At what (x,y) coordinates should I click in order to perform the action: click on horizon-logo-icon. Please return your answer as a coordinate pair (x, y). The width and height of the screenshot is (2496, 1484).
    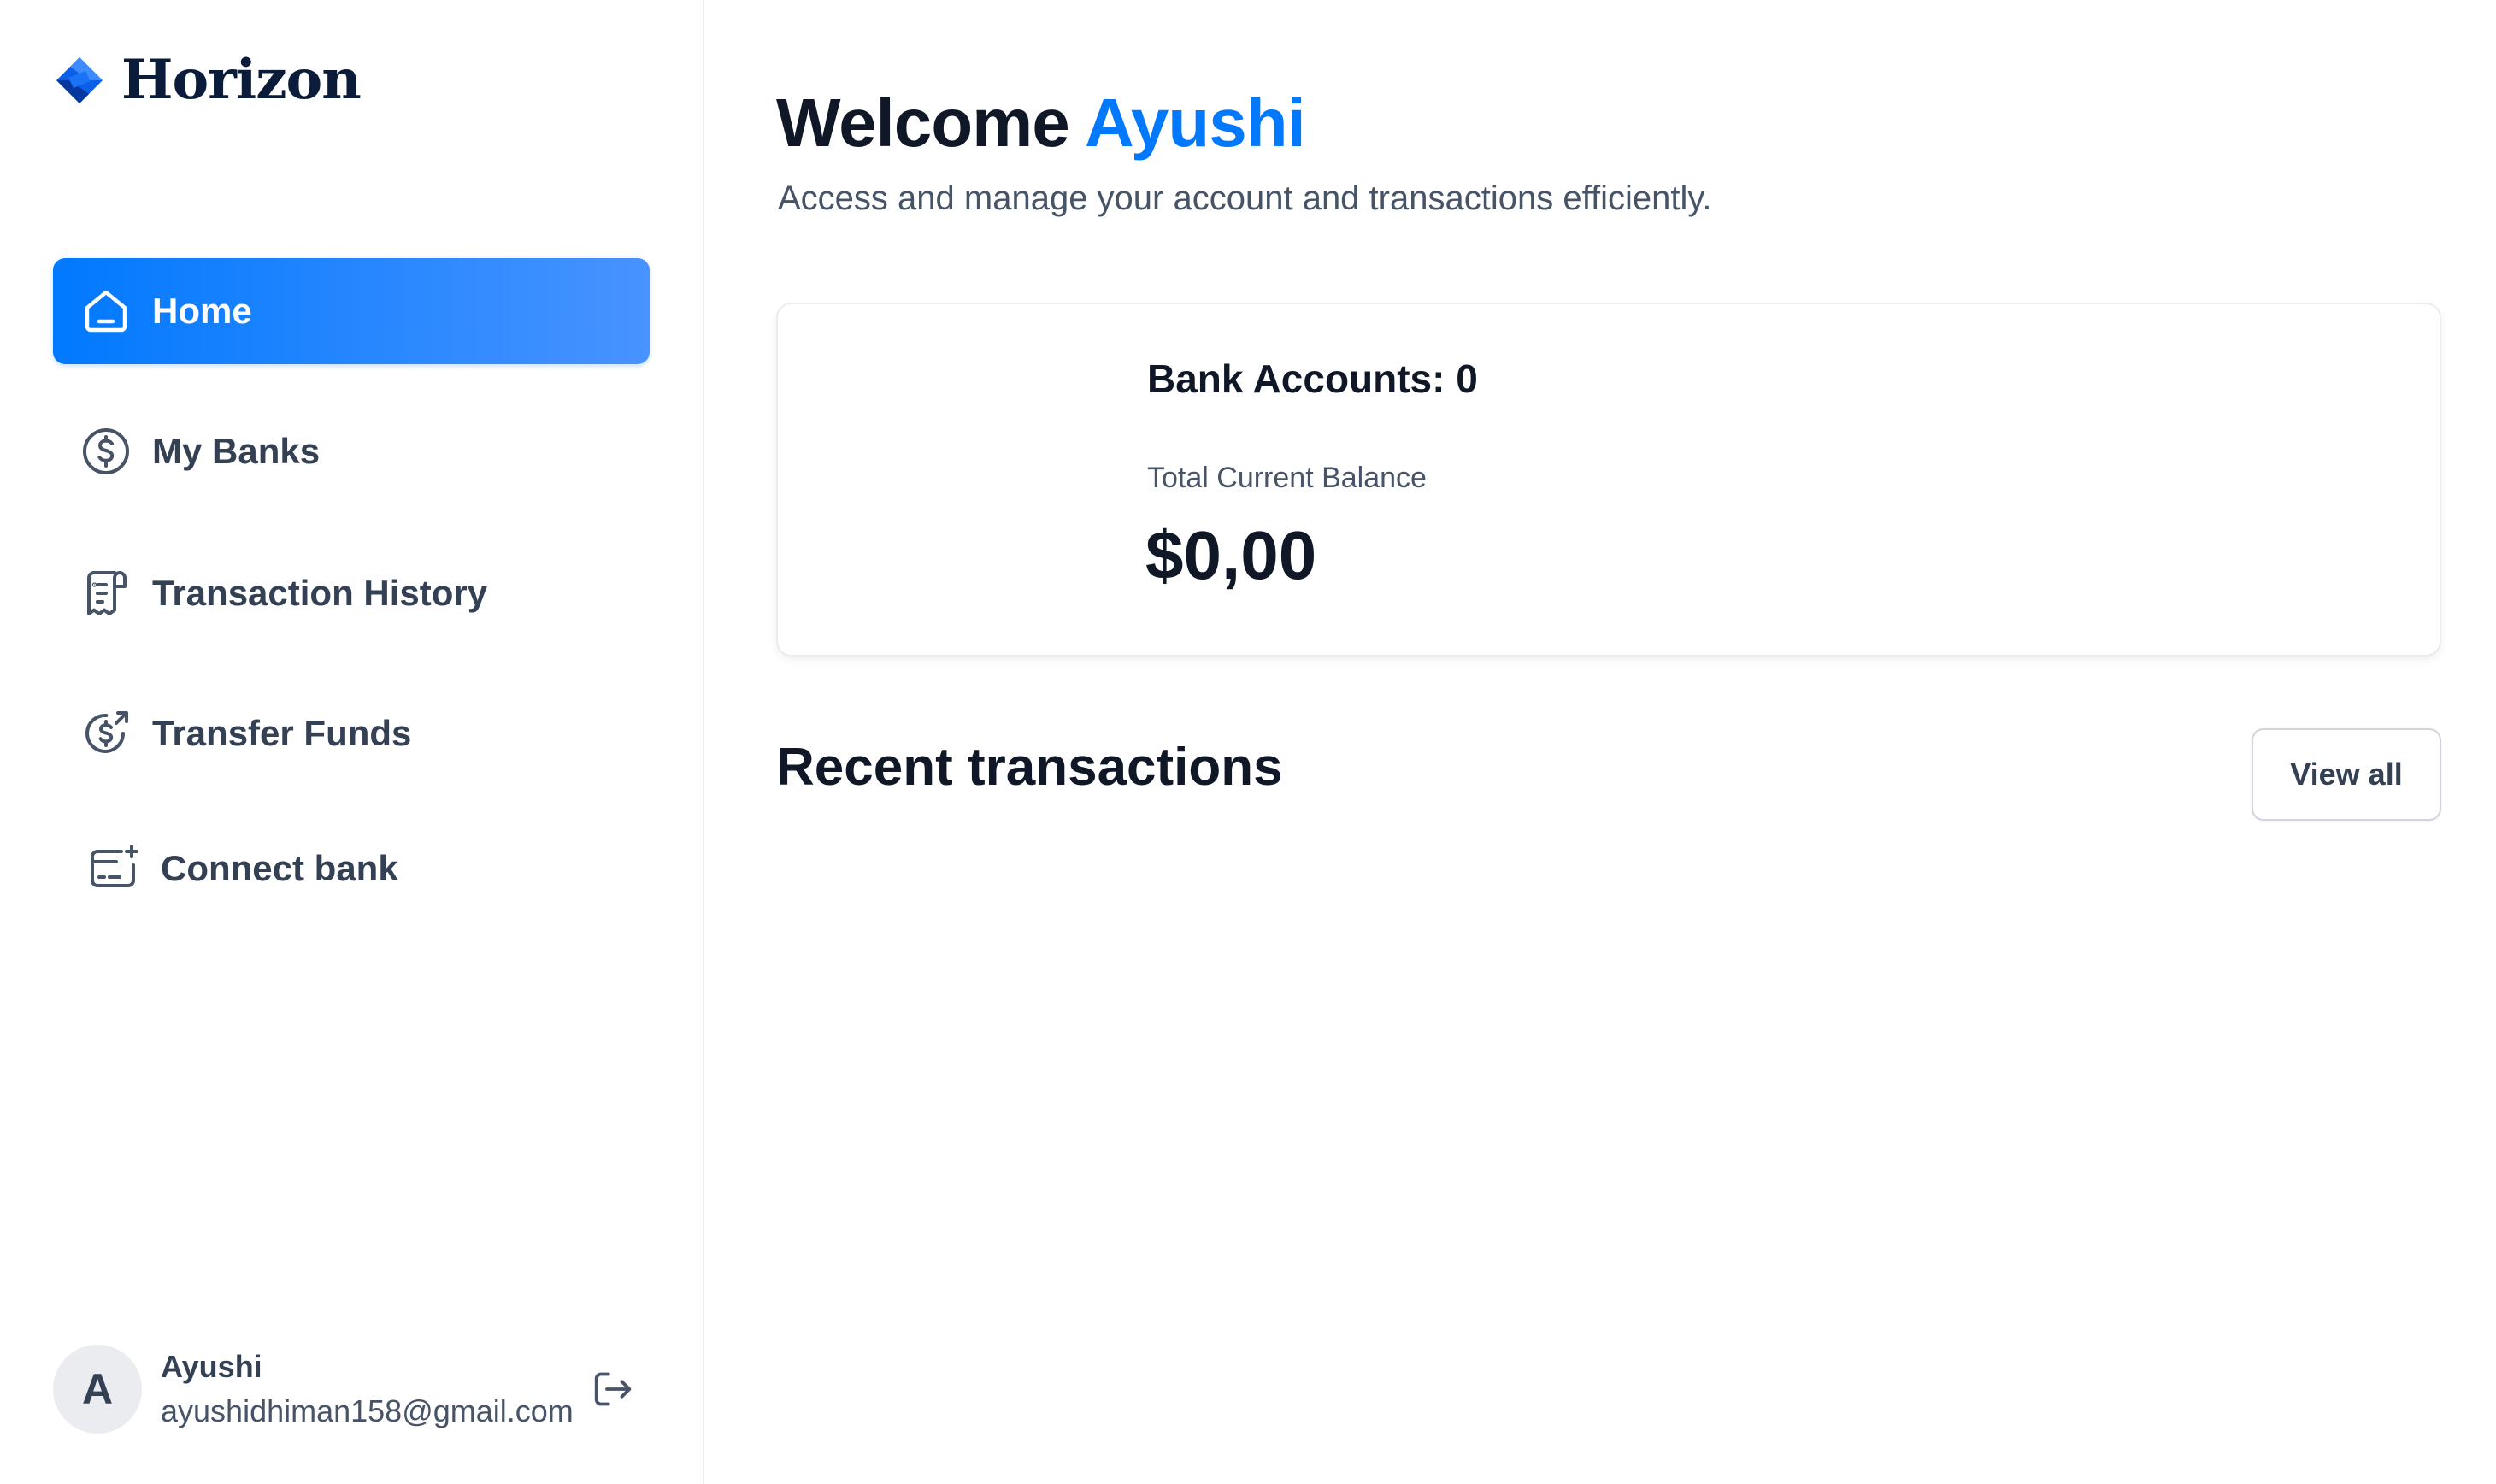
    Looking at the image, I should click on (79, 79).